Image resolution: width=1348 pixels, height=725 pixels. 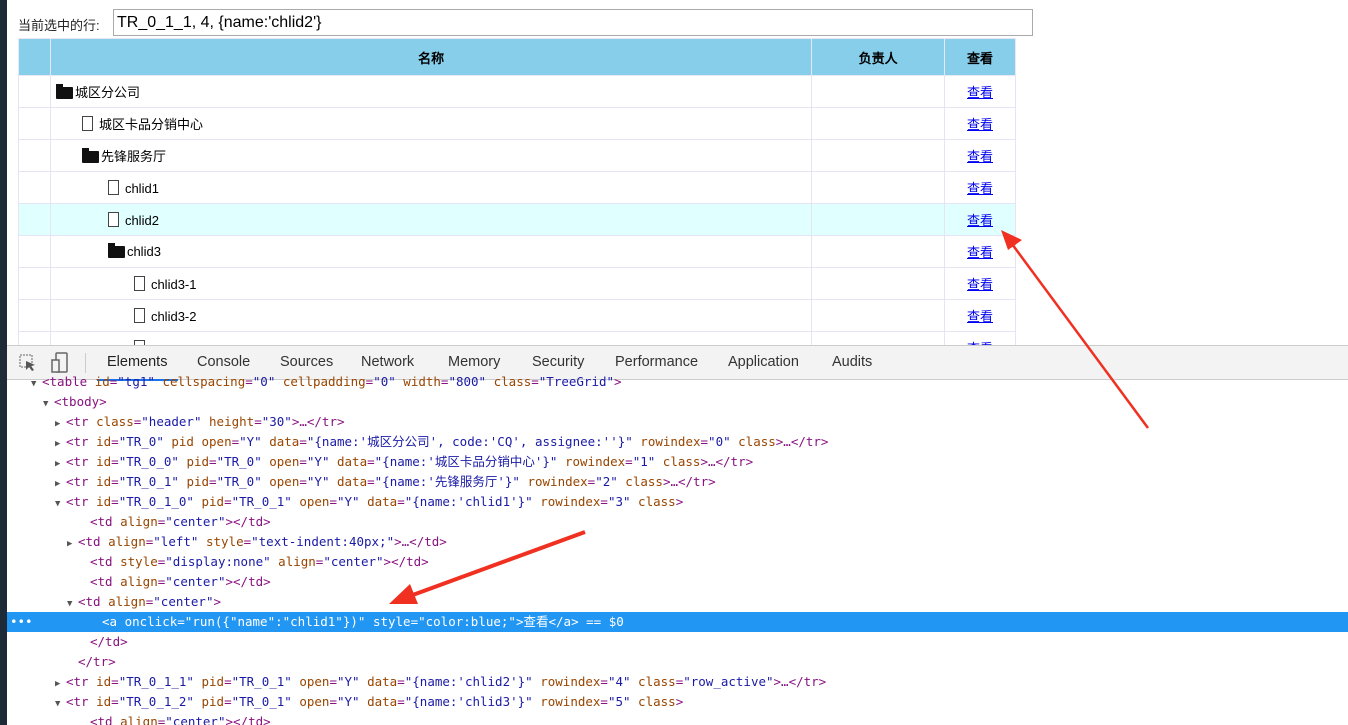 What do you see at coordinates (209, 501) in the screenshot?
I see `code-token: pid` at bounding box center [209, 501].